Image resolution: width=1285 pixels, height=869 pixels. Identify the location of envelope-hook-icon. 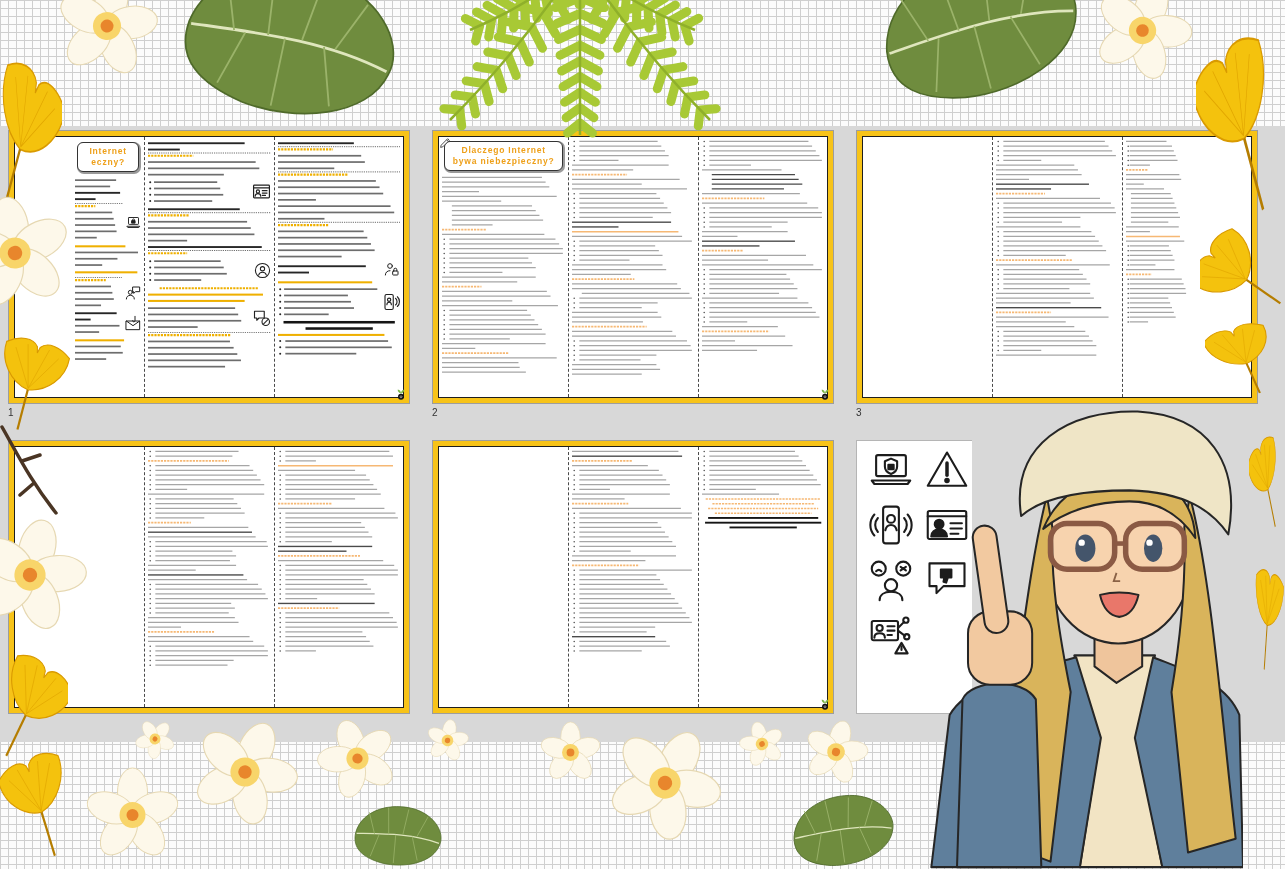
(133, 322).